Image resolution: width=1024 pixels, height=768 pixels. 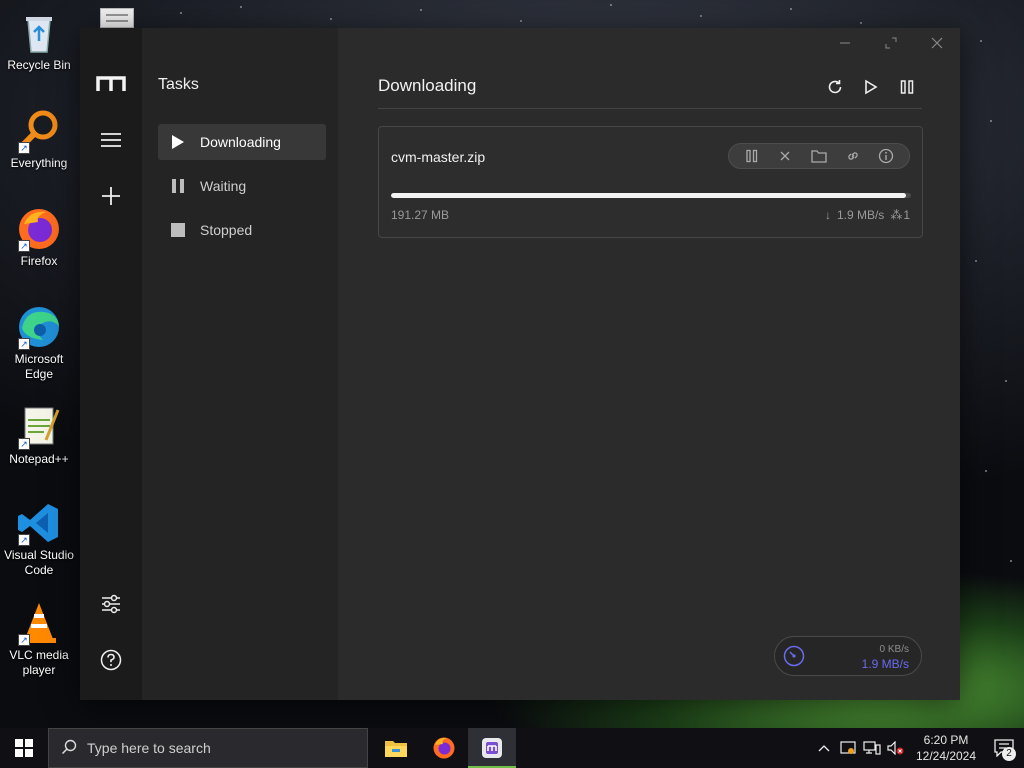 I want to click on notification-badge: 2, so click(x=1009, y=754).